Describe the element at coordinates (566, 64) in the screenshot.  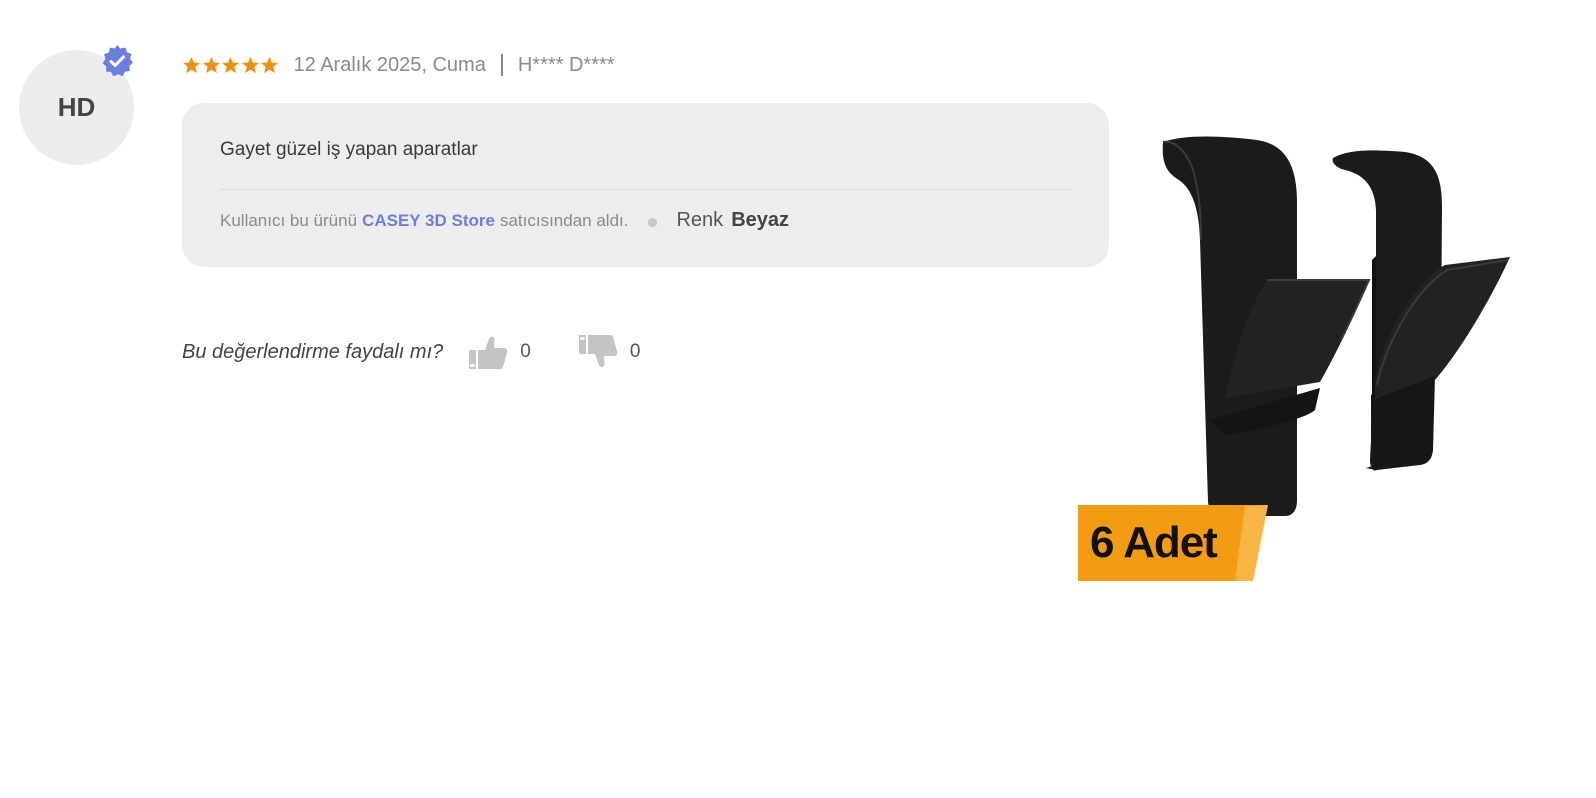
I see `review-author: H**** D****` at that location.